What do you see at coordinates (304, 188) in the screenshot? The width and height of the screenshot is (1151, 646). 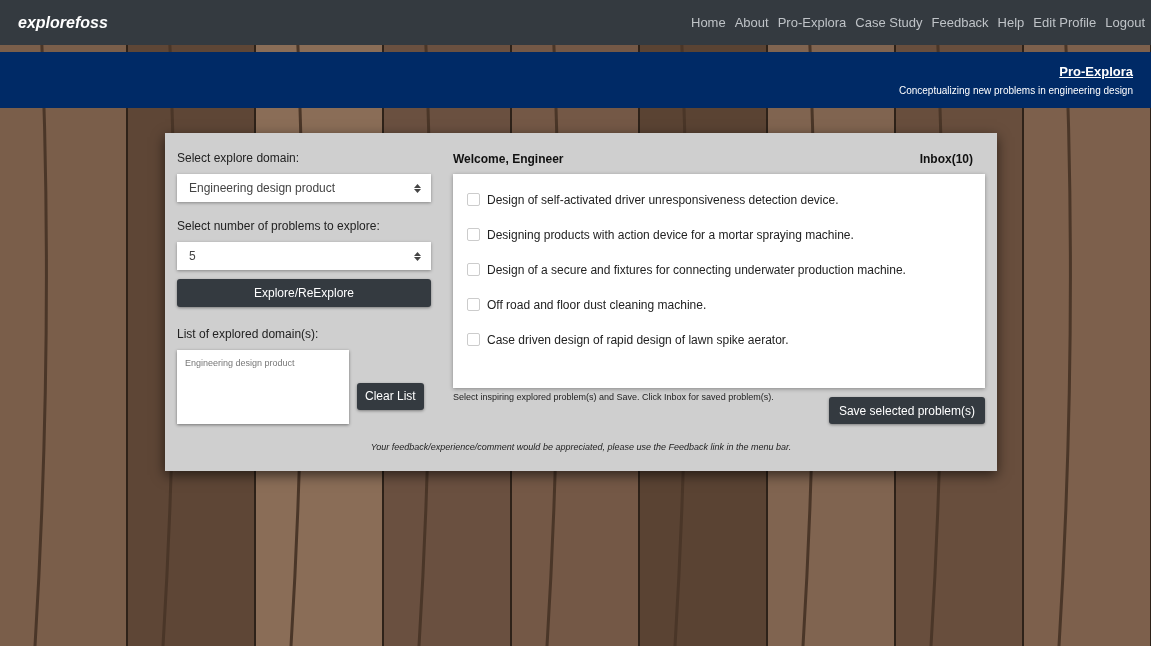 I see `domain-select: Engineering design product` at bounding box center [304, 188].